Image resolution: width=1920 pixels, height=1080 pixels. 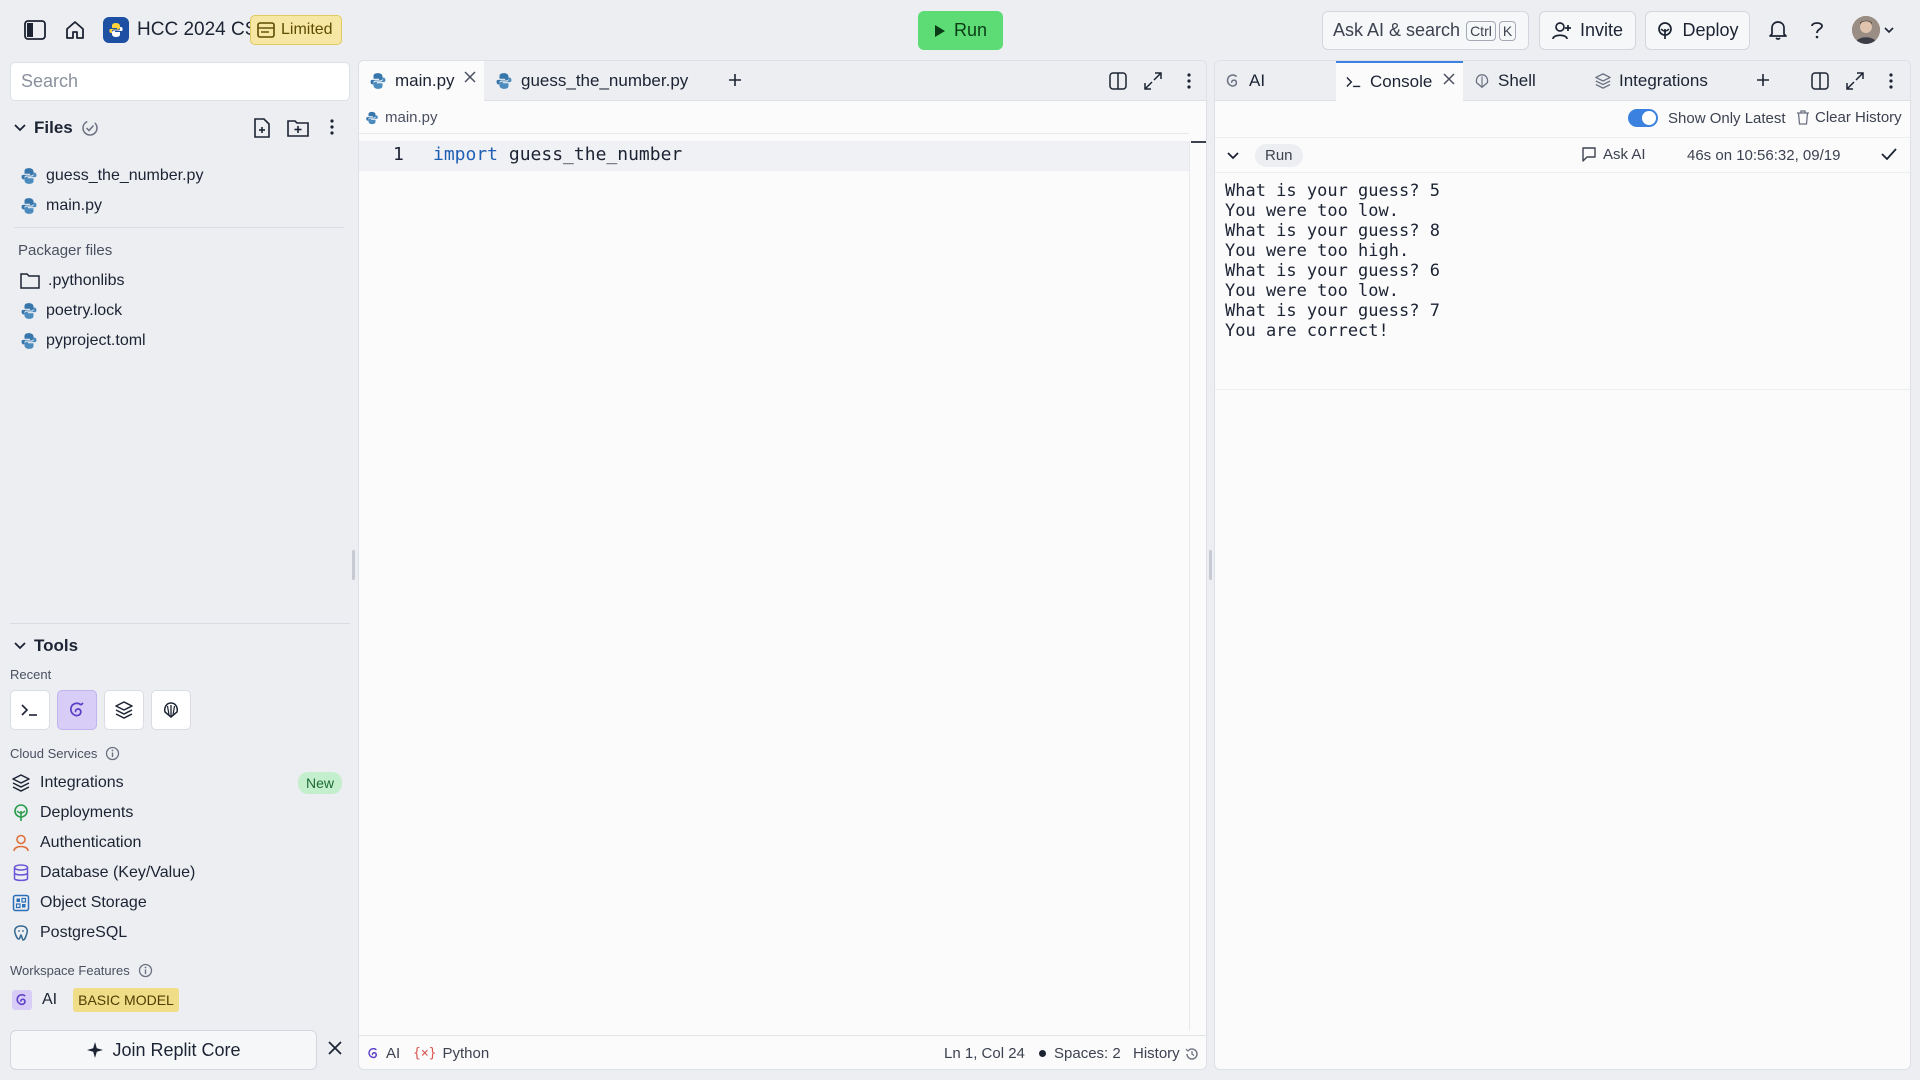 I want to click on shell-icon, so click(x=1482, y=81).